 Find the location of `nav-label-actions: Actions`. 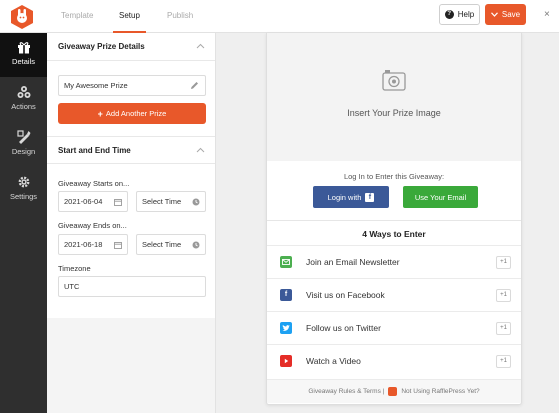

nav-label-actions: Actions is located at coordinates (23, 106).